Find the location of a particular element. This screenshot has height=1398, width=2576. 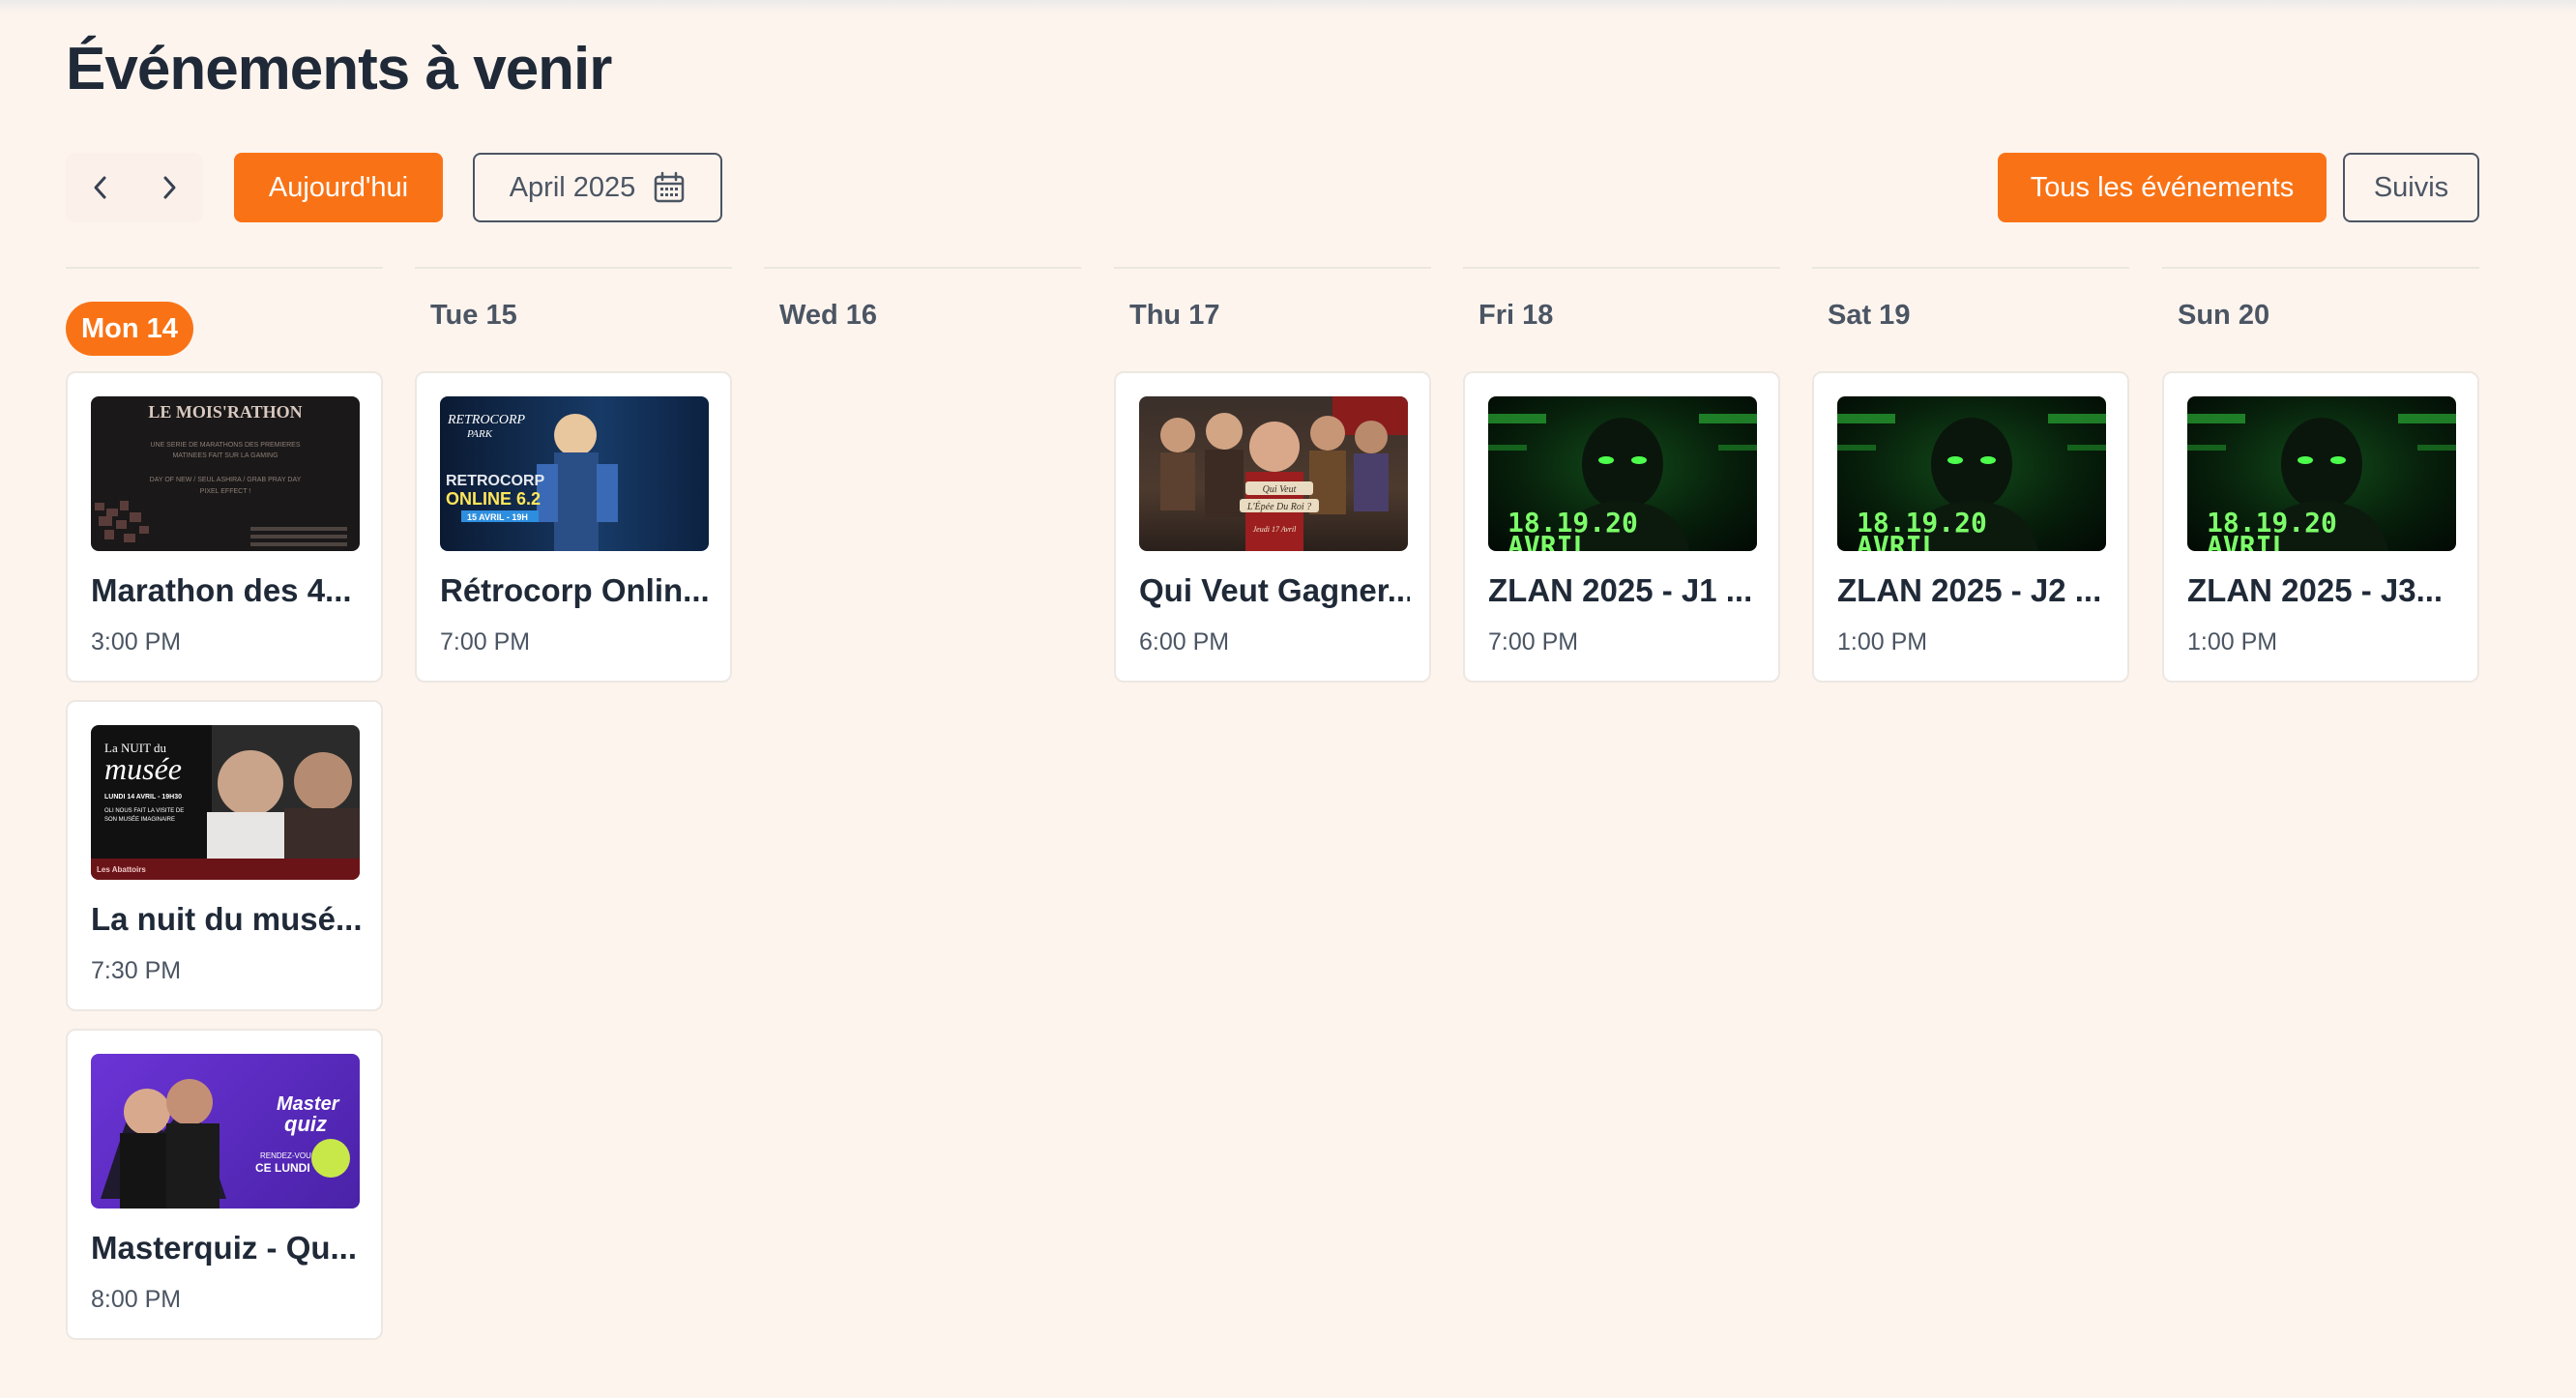

image-text: UNE SERIE DE MARATHONS DES PREMIERES is located at coordinates (225, 445).